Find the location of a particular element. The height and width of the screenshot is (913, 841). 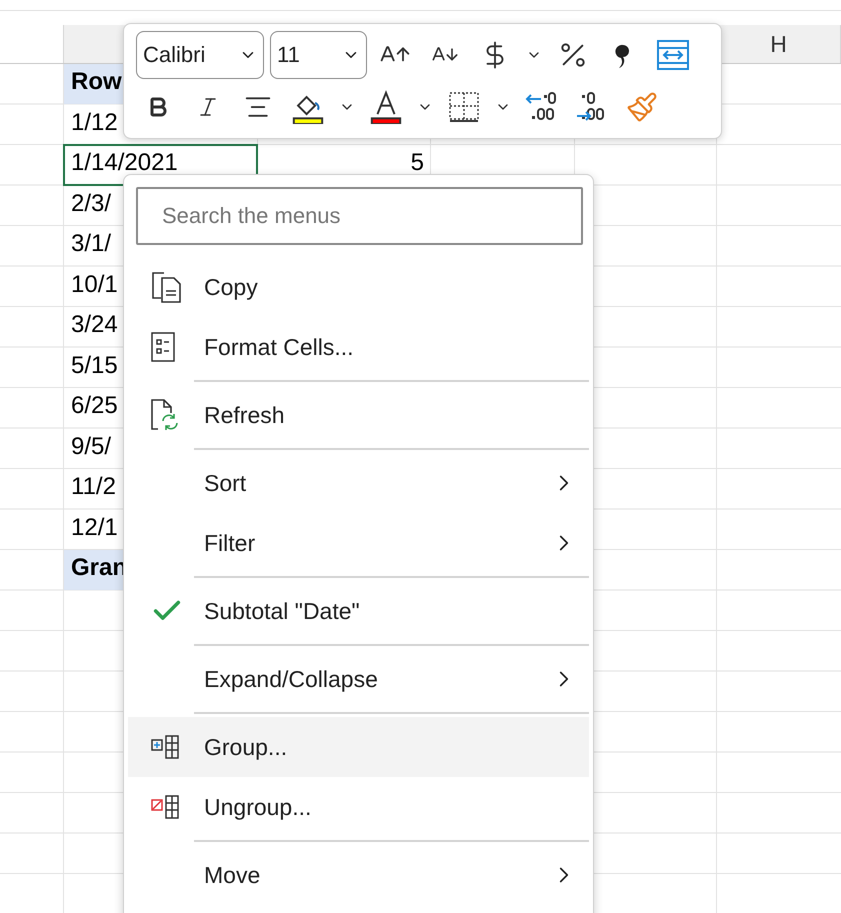

menu-item: Expand/Collapse is located at coordinates (358, 679).